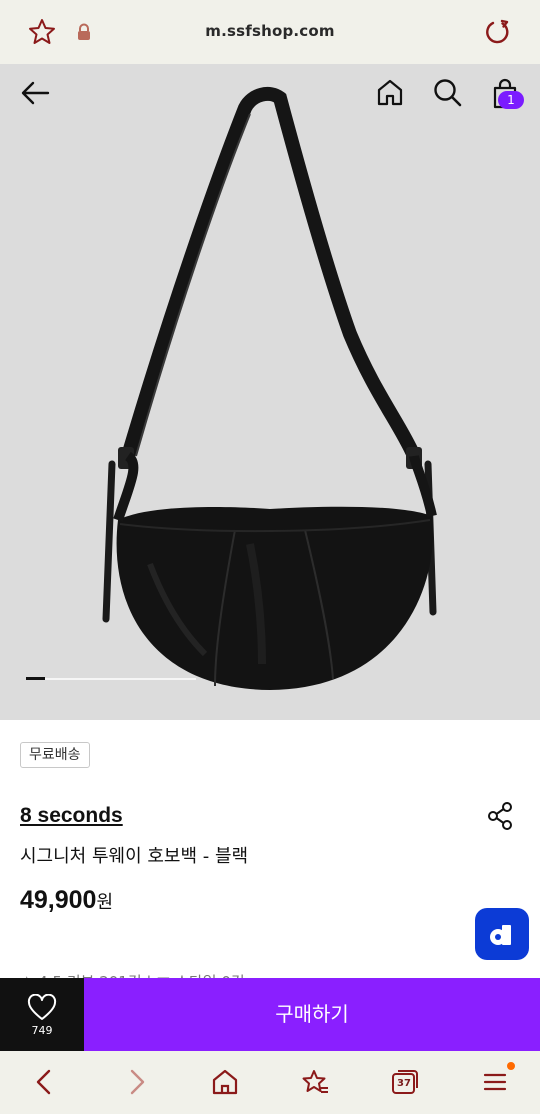 This screenshot has height=1114, width=540. Describe the element at coordinates (136, 1082) in the screenshot. I see `browser-forward-icon` at that location.